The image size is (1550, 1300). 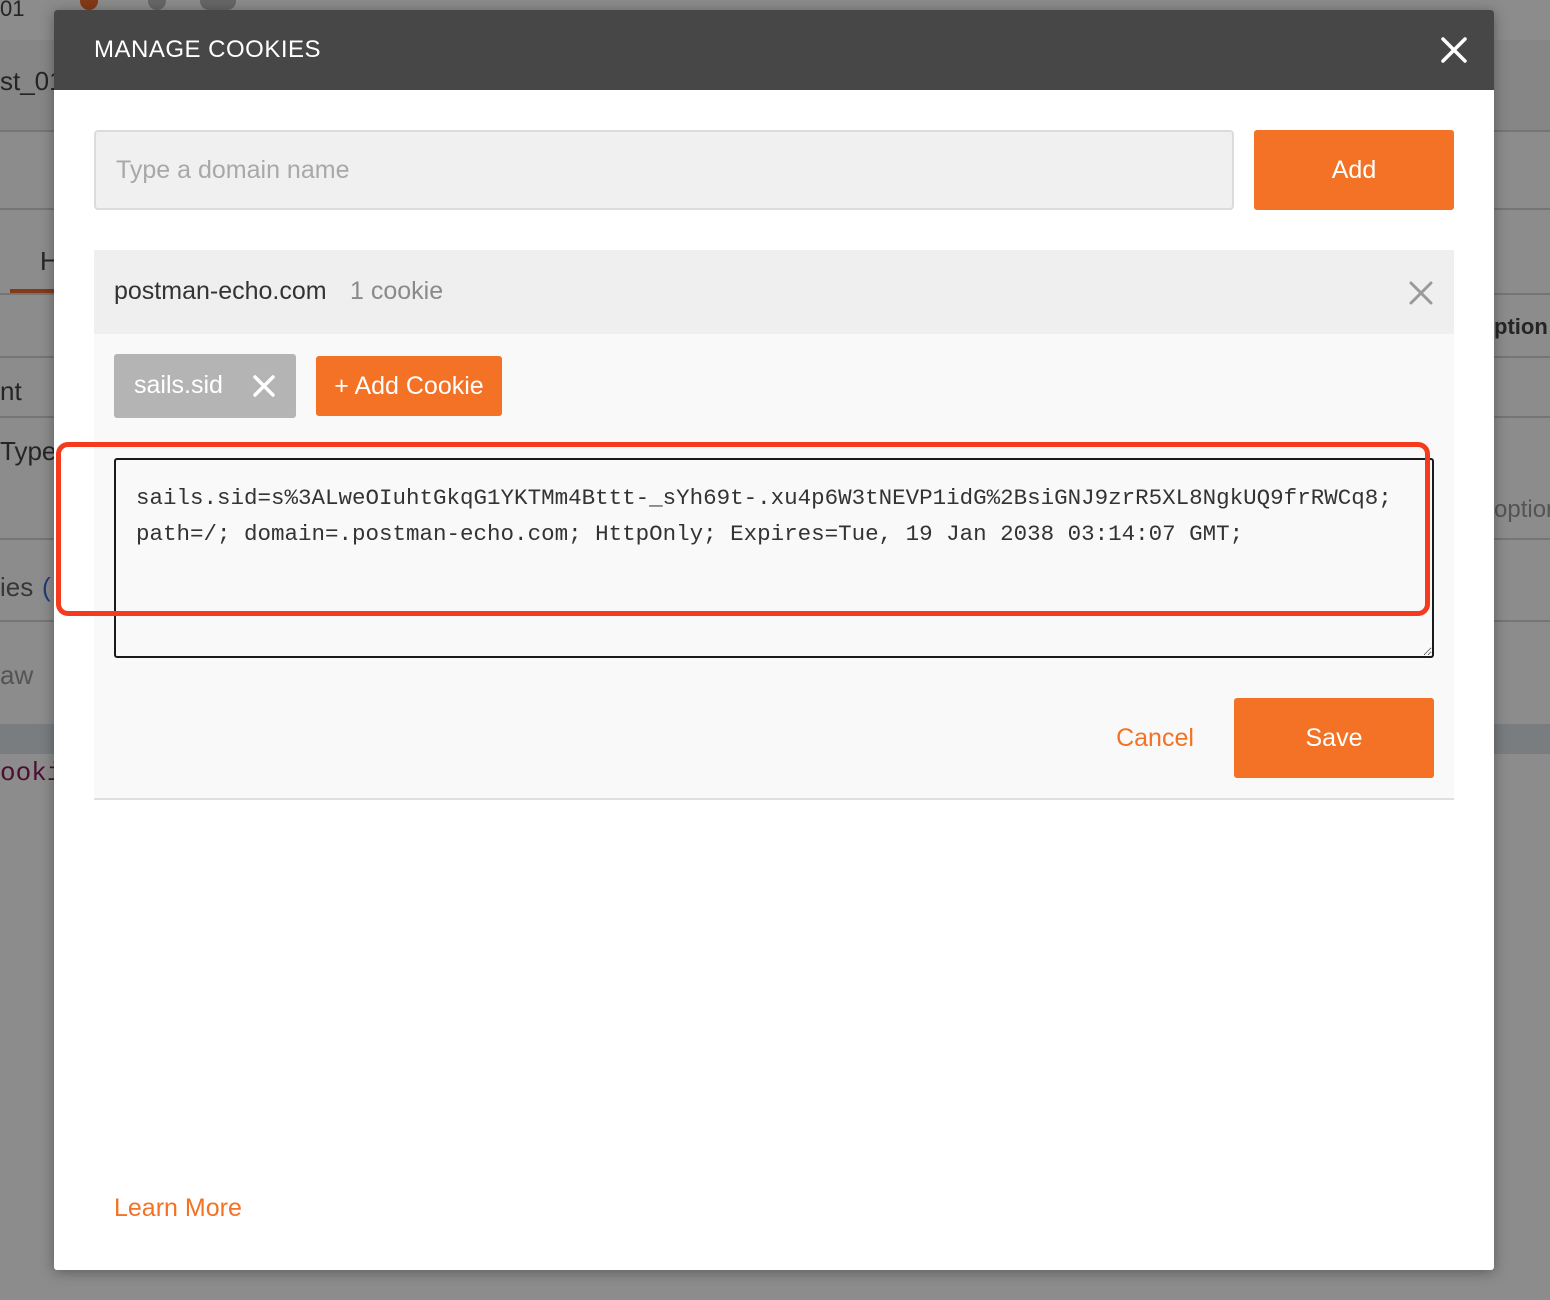 What do you see at coordinates (1354, 170) in the screenshot?
I see `add-domain-button: Add` at bounding box center [1354, 170].